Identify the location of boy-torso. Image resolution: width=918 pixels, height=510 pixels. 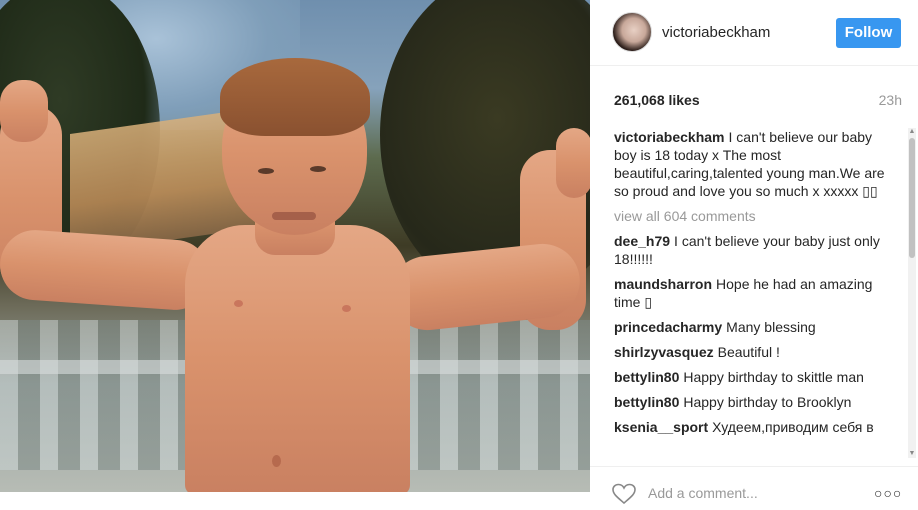
(297, 358).